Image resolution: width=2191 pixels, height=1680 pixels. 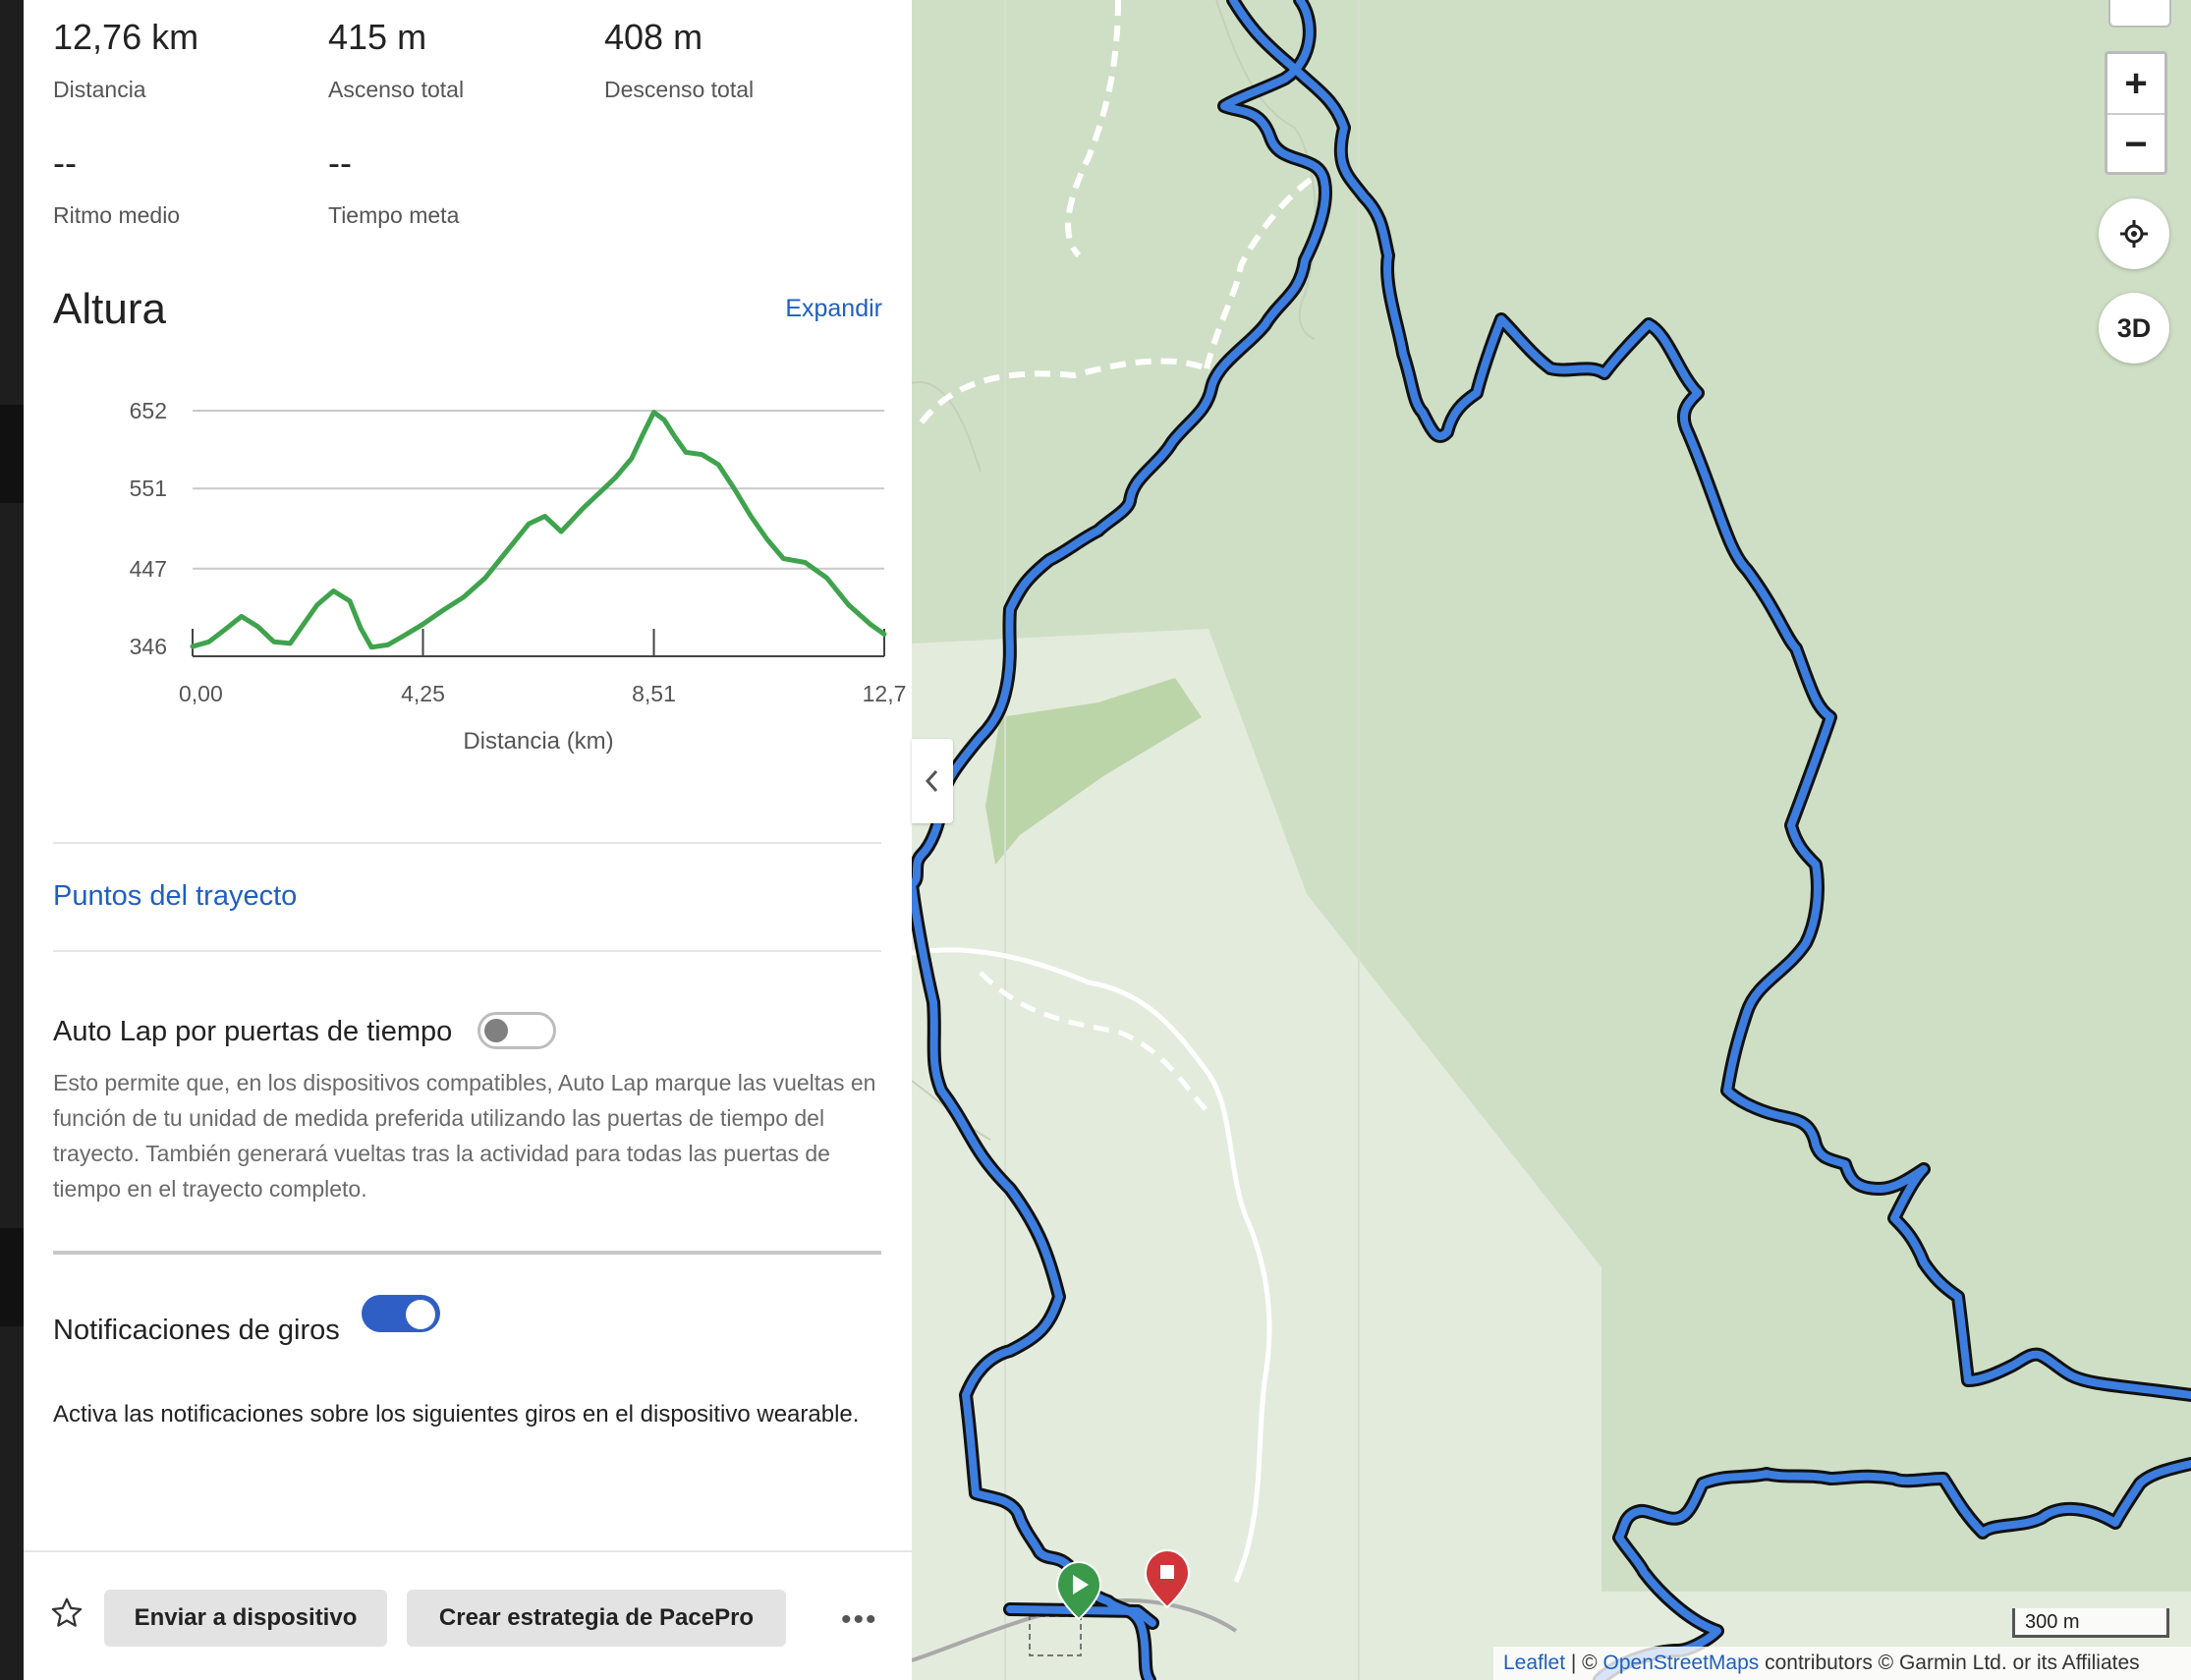 What do you see at coordinates (2134, 328) in the screenshot?
I see `3d-view-button: 3D` at bounding box center [2134, 328].